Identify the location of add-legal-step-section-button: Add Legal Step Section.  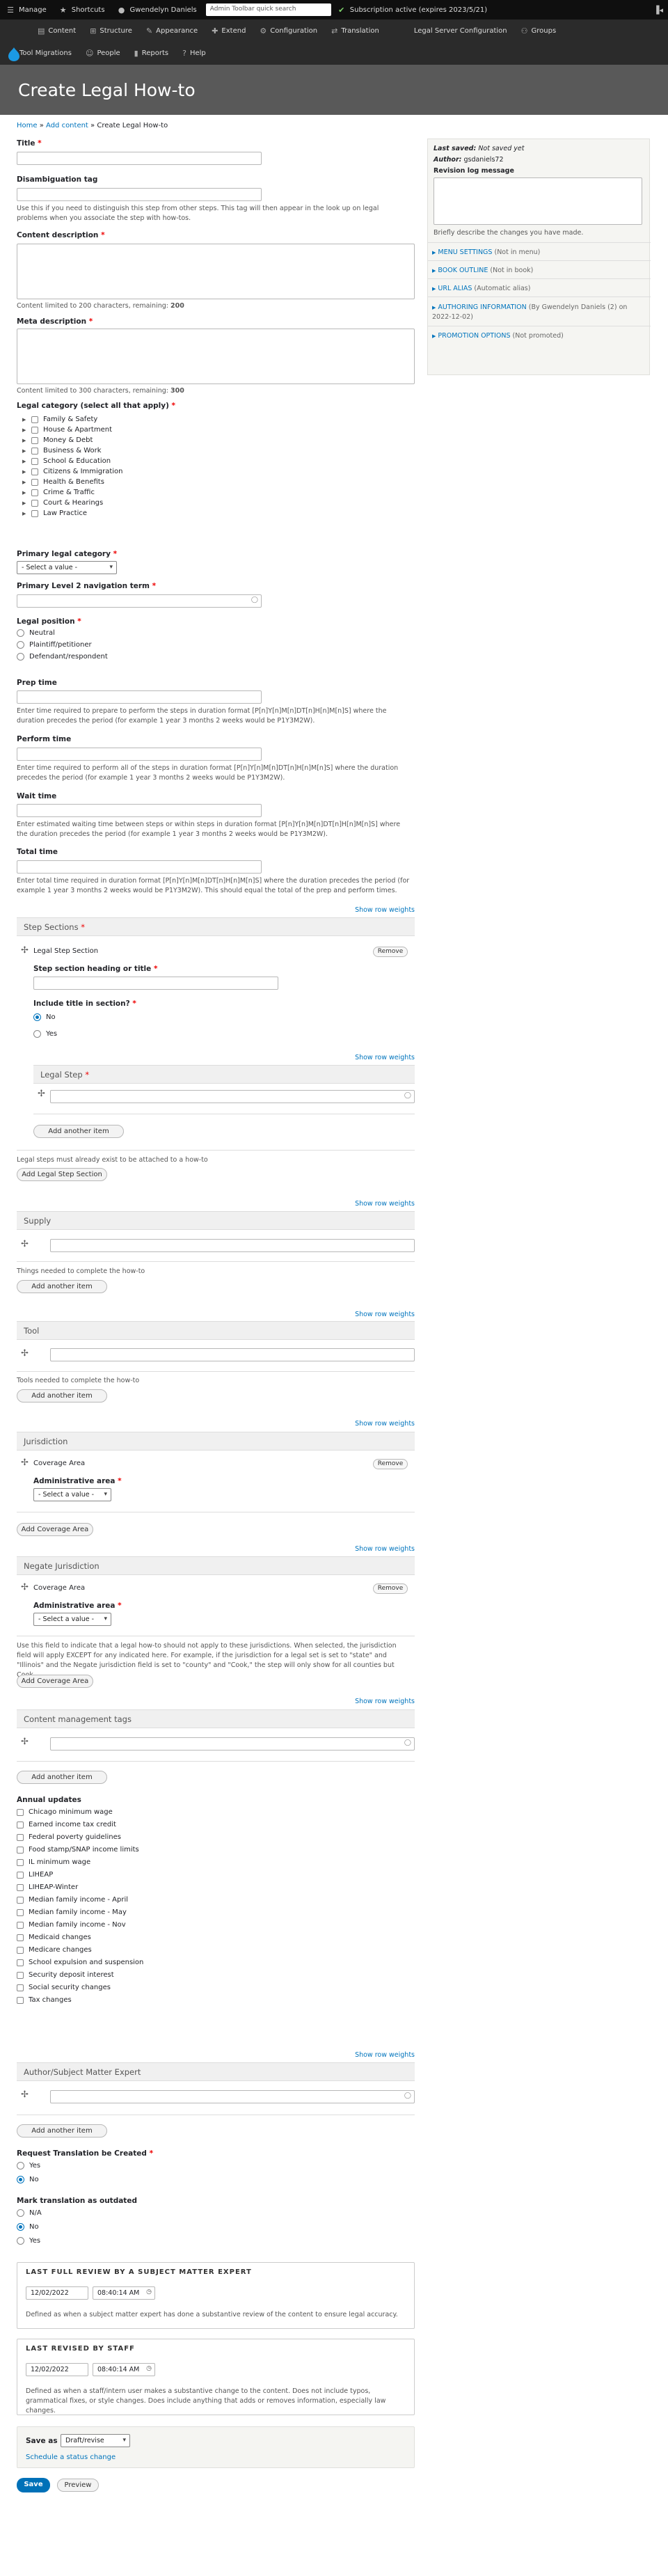
(62, 1174).